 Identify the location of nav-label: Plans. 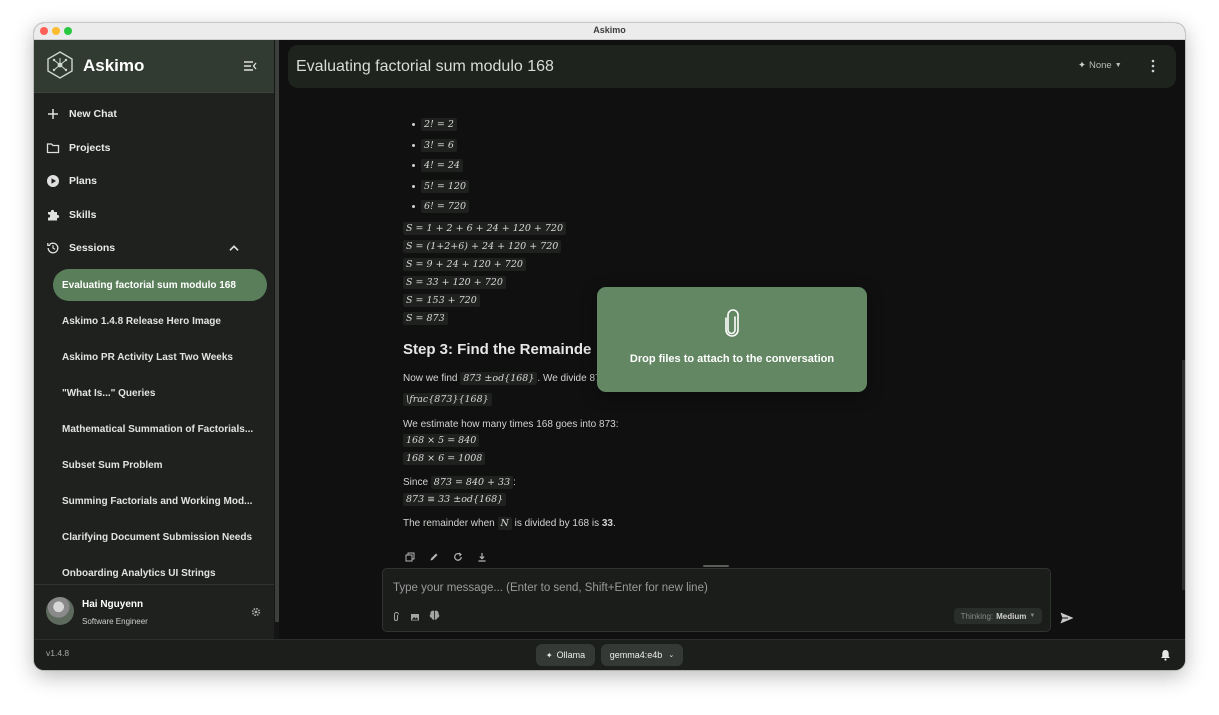
(83, 181).